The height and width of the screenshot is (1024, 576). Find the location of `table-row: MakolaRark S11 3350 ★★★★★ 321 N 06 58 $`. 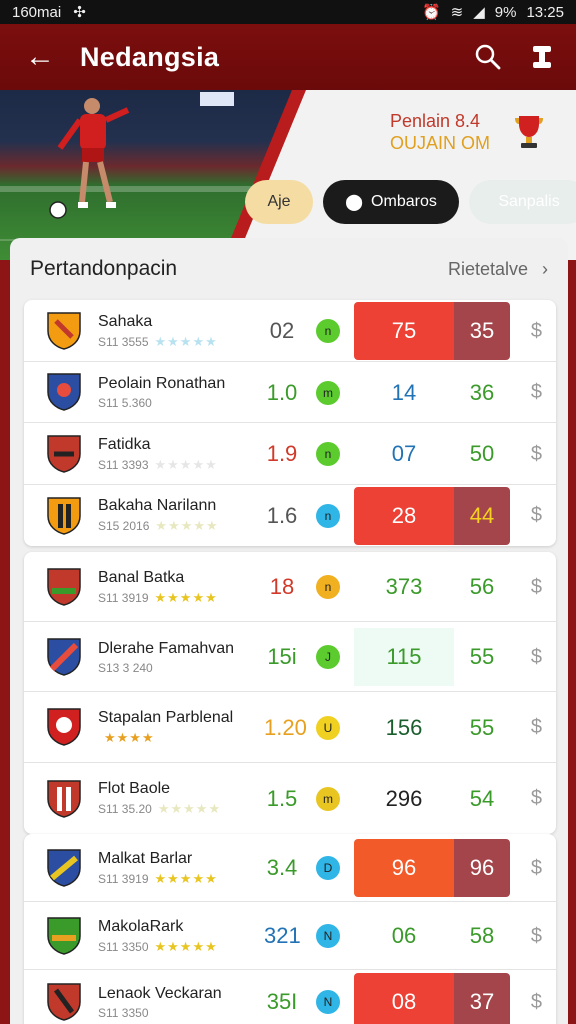

table-row: MakolaRark S11 3350 ★★★★★ 321 N 06 58 $ is located at coordinates (290, 936).